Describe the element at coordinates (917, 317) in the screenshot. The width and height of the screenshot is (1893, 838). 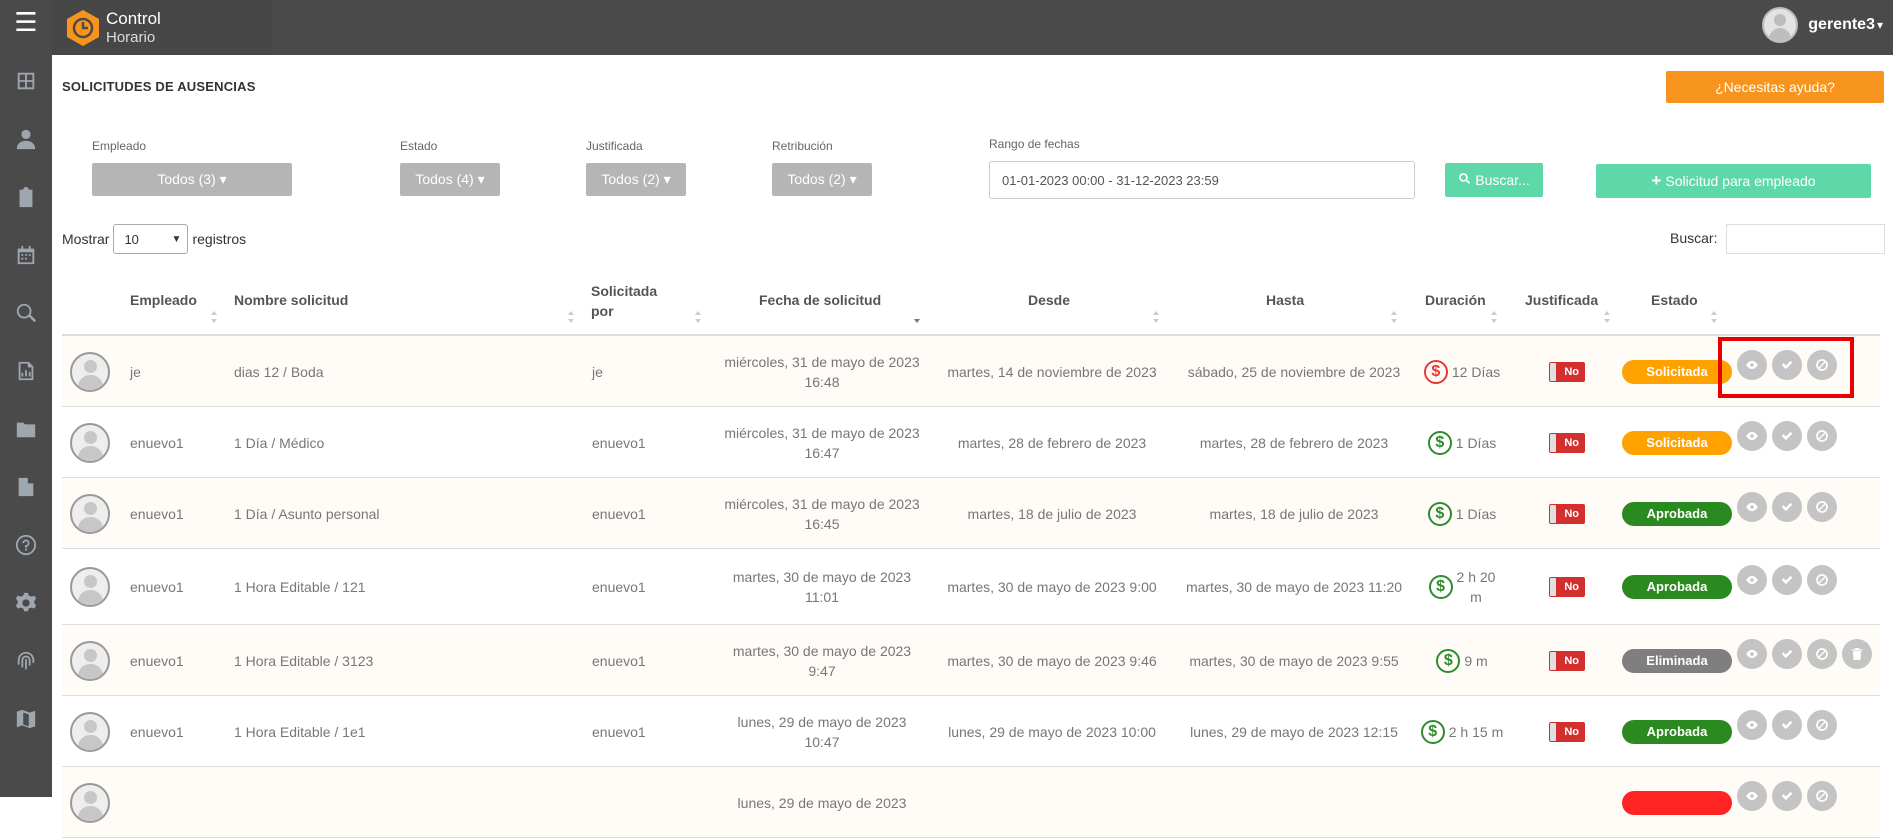
I see `sort-desc-icon` at that location.